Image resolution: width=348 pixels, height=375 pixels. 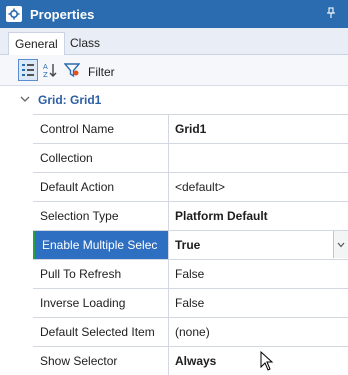 I want to click on property-row-enable-multiple-selection: Enable Multiple Selec True, so click(x=190, y=244).